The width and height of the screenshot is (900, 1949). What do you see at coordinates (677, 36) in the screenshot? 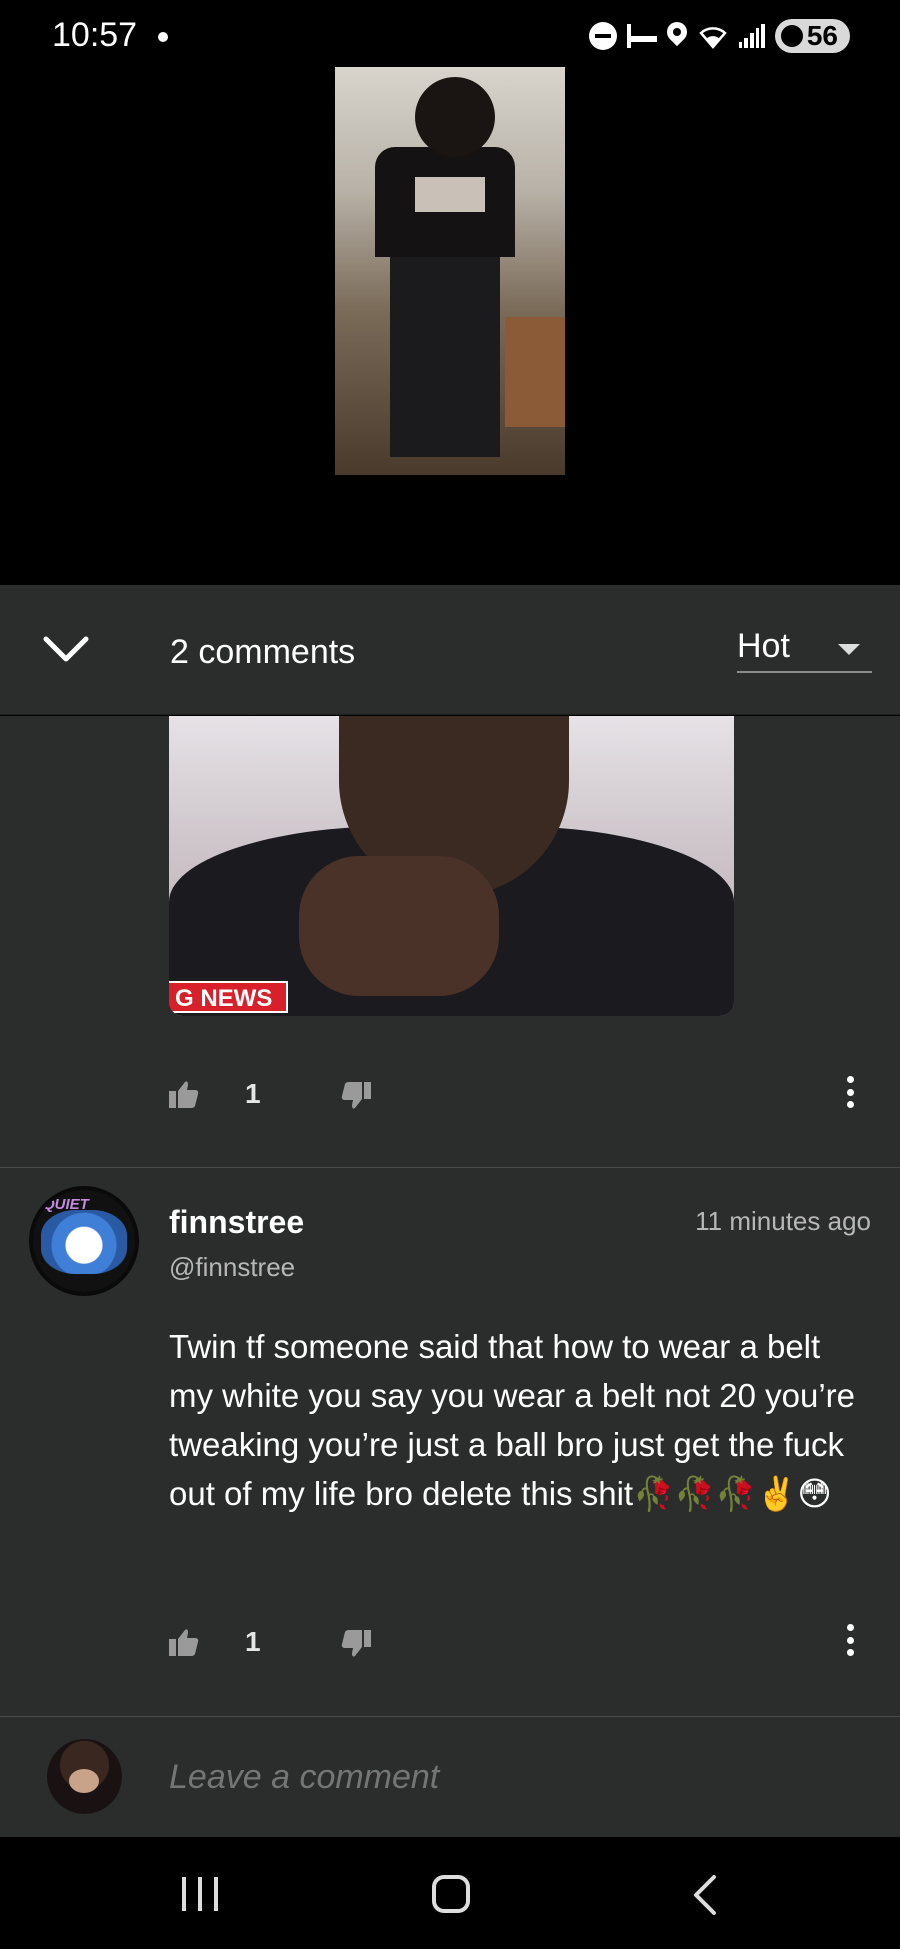
I see `location-icon` at bounding box center [677, 36].